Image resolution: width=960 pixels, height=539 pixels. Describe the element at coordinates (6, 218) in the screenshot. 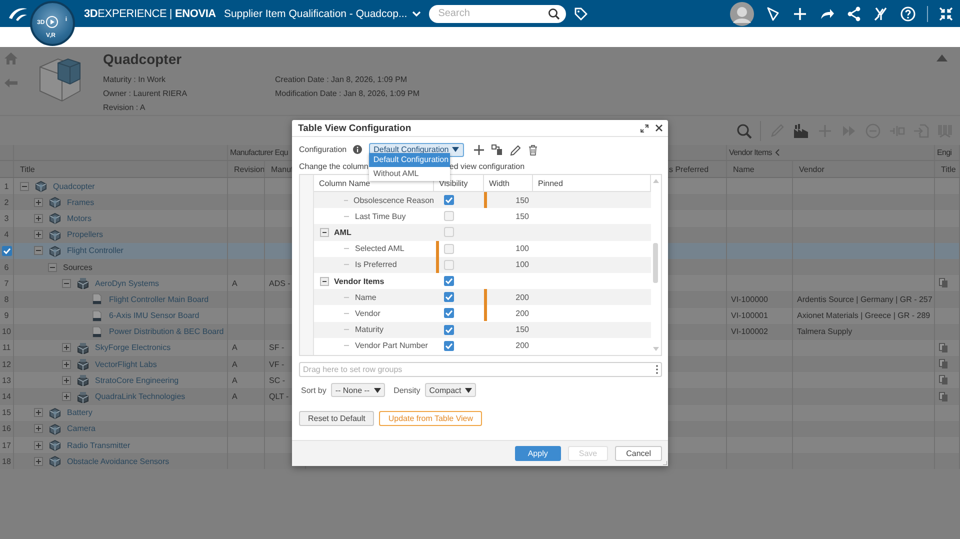

I see `row-number: 3` at that location.